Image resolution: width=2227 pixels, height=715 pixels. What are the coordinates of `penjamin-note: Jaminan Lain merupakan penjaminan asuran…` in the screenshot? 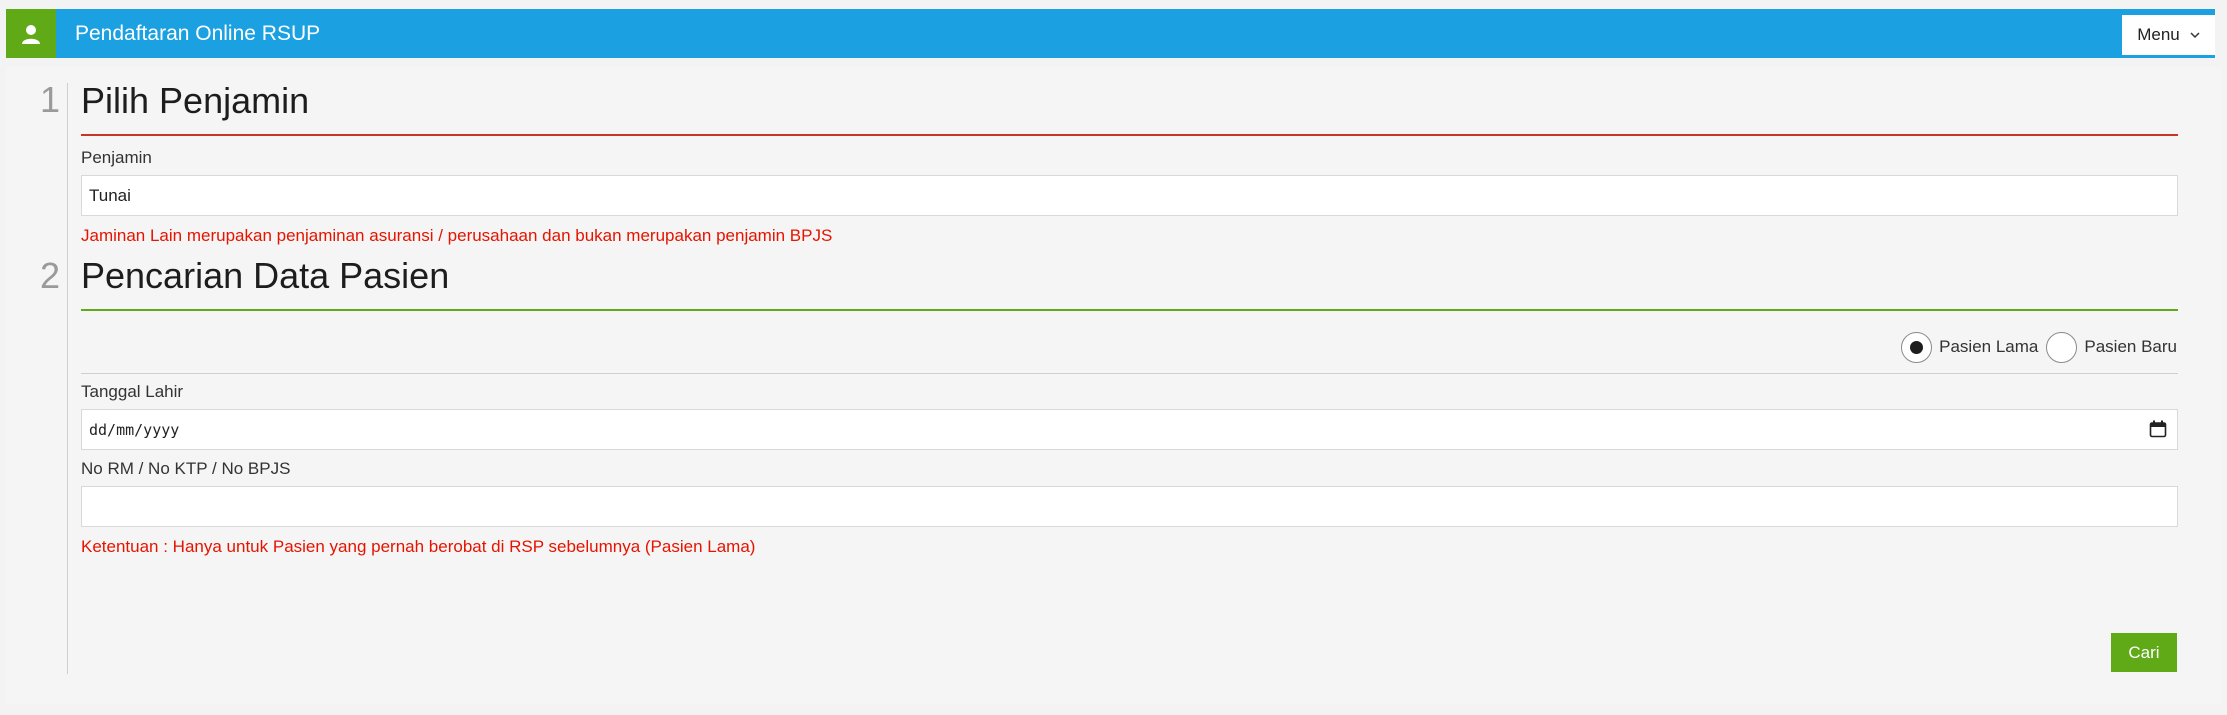 It's located at (457, 235).